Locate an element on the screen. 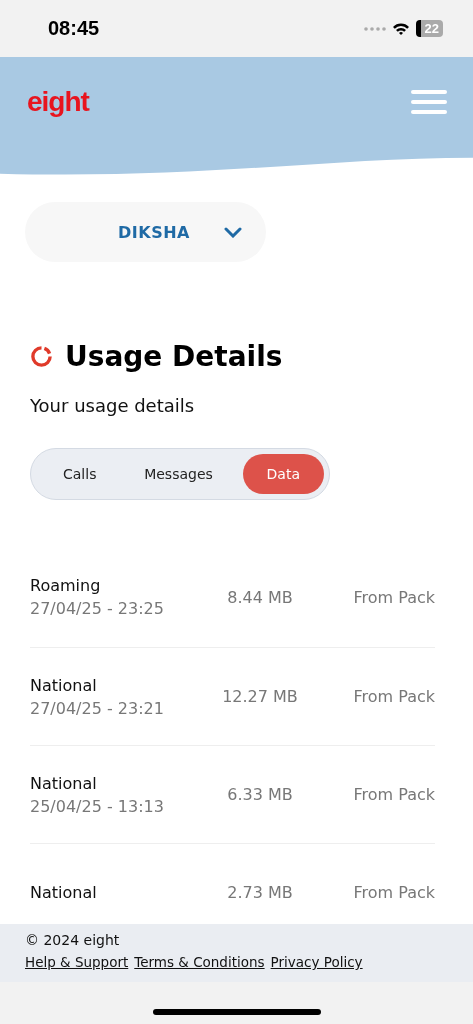 The height and width of the screenshot is (1024, 473). signal-icon is located at coordinates (374, 28).